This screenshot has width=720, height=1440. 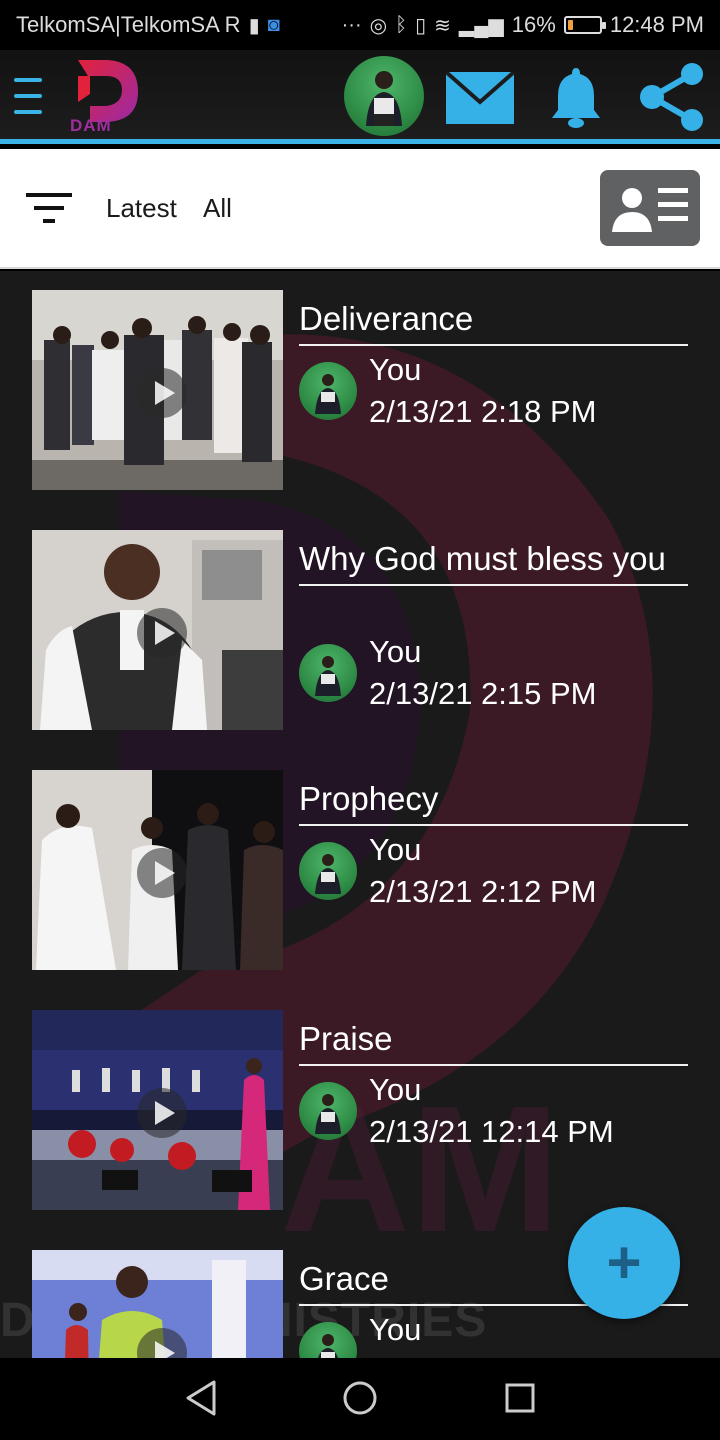 I want to click on wifi-icon: ≋, so click(x=442, y=25).